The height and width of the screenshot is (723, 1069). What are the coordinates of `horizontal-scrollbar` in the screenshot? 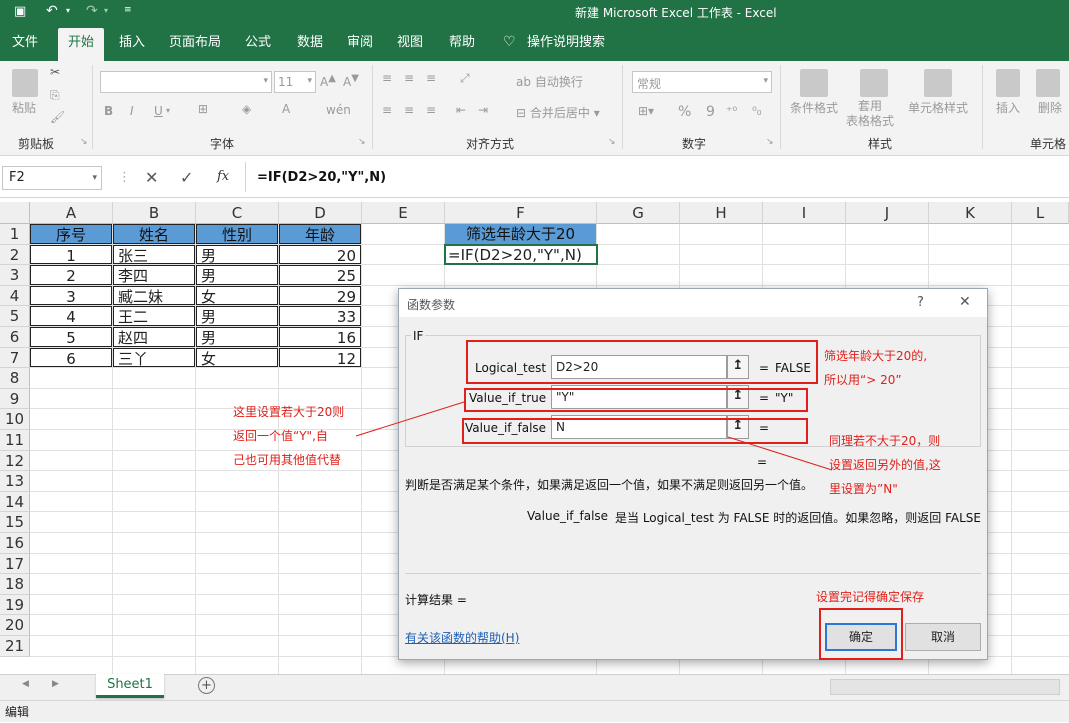 It's located at (945, 687).